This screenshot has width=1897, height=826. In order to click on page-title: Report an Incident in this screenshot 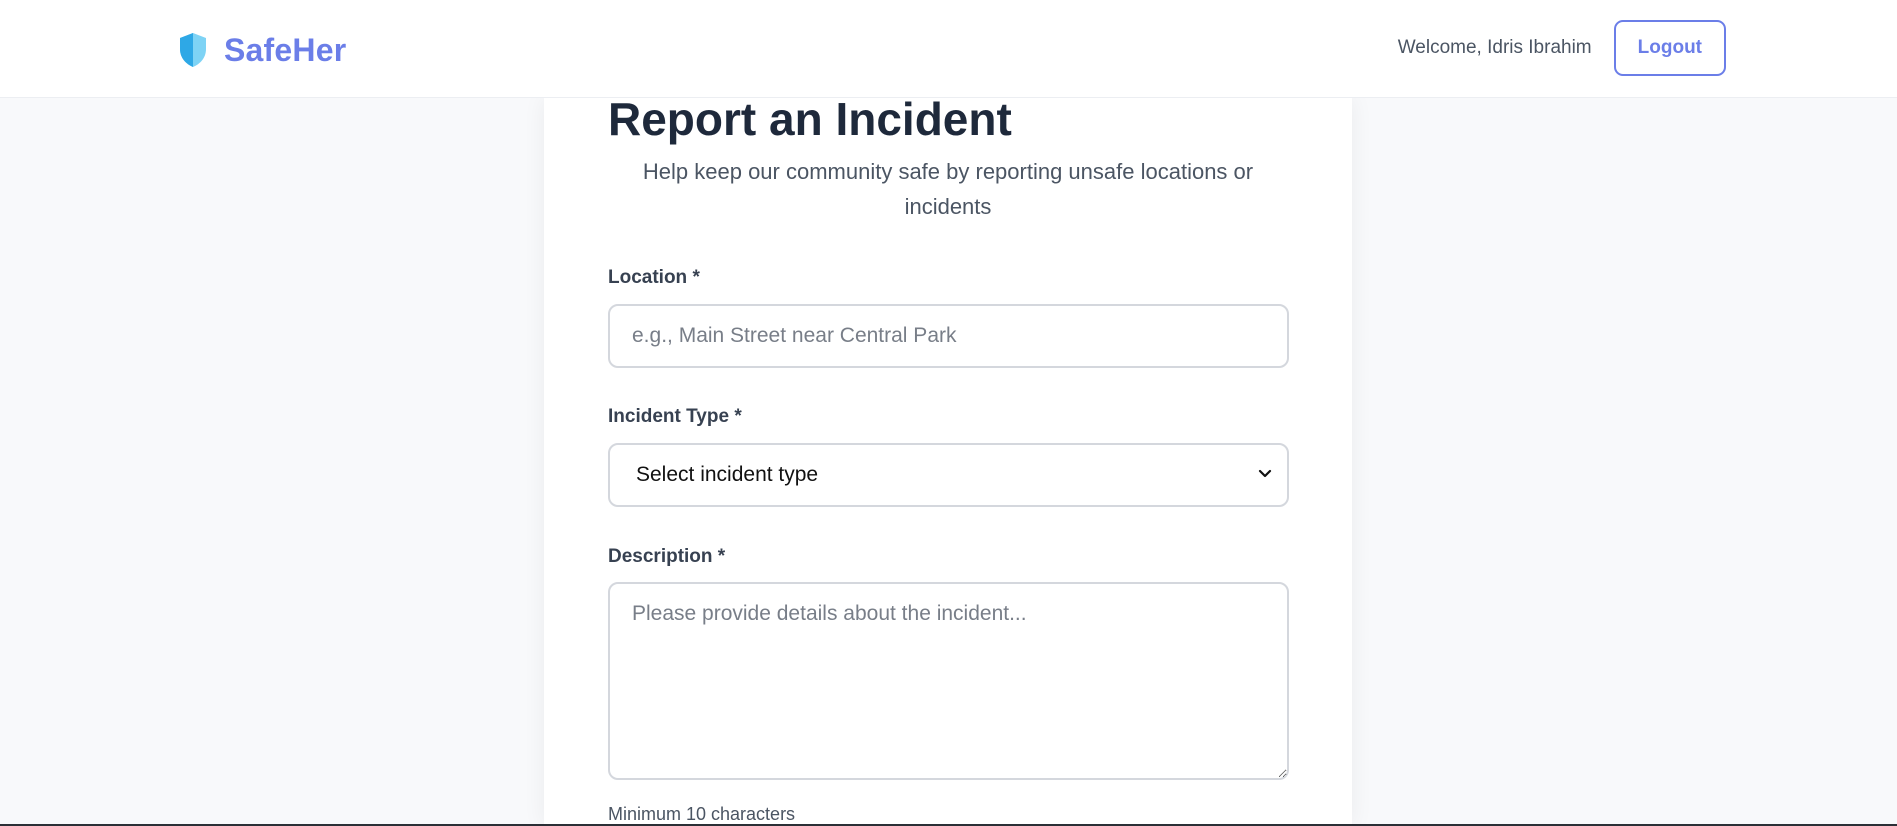, I will do `click(810, 119)`.